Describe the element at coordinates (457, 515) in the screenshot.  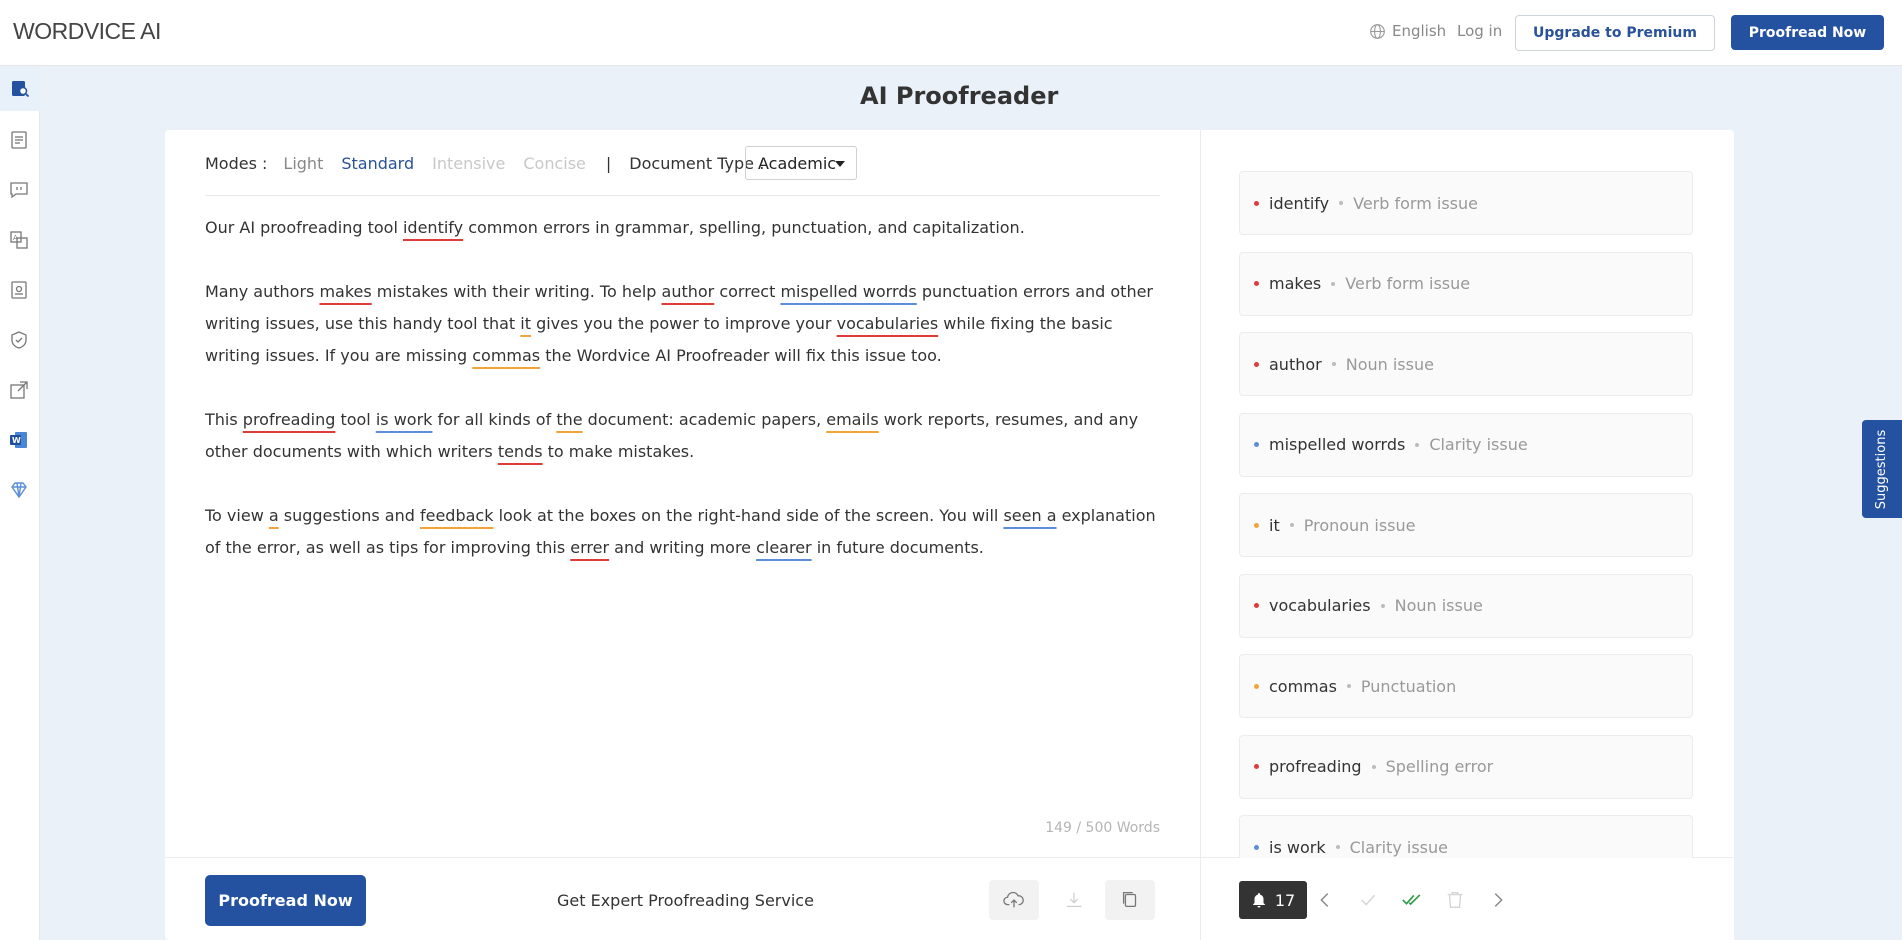
I see `flagged-word: feedback` at that location.